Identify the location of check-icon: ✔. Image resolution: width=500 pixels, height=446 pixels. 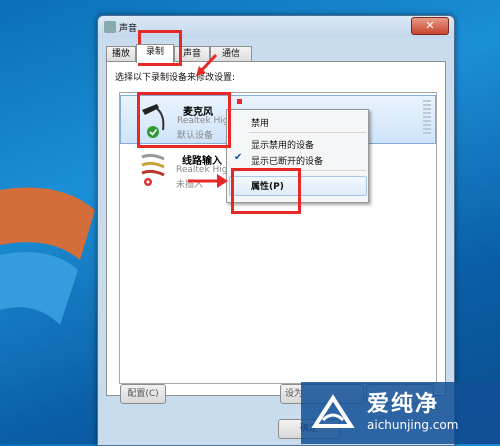
(238, 157).